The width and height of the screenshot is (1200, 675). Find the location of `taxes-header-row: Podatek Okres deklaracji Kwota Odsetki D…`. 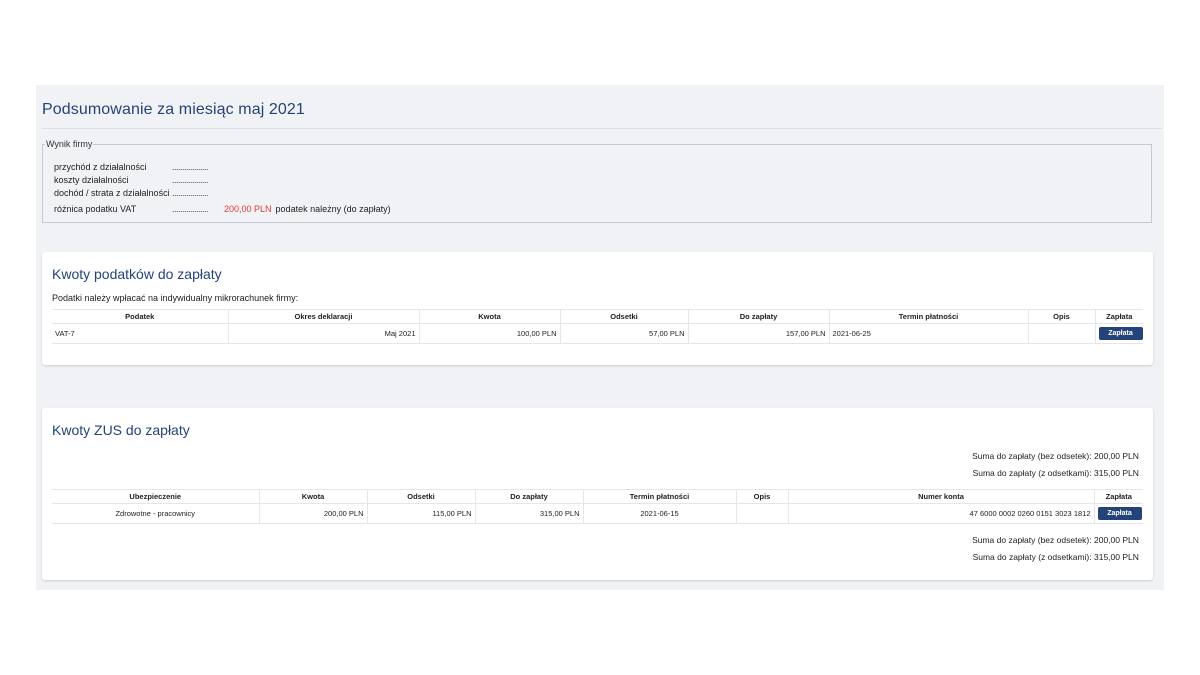

taxes-header-row: Podatek Okres deklaracji Kwota Odsetki D… is located at coordinates (597, 316).